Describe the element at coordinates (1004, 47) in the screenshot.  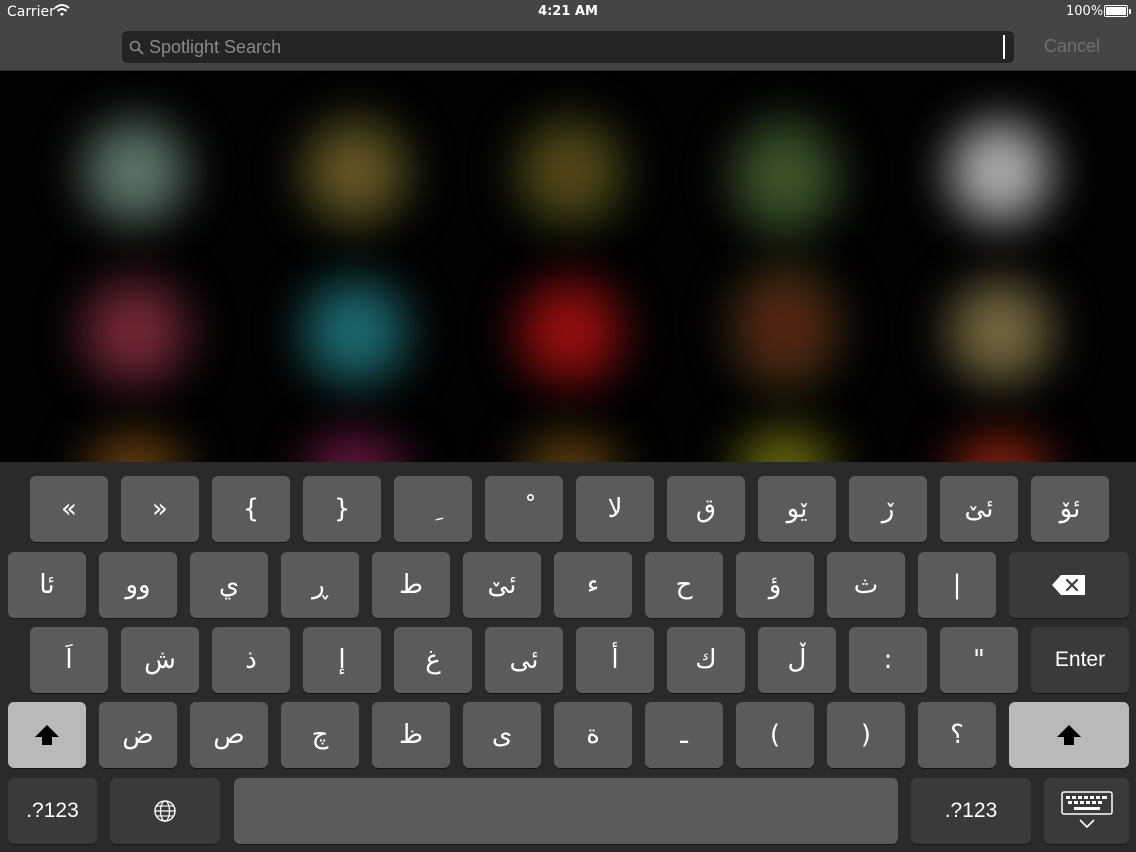
I see `text-caret` at that location.